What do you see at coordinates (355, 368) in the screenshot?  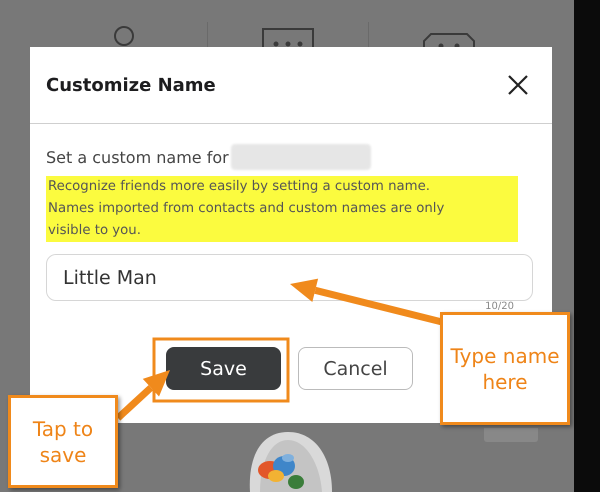 I see `cancel-button: Cancel` at bounding box center [355, 368].